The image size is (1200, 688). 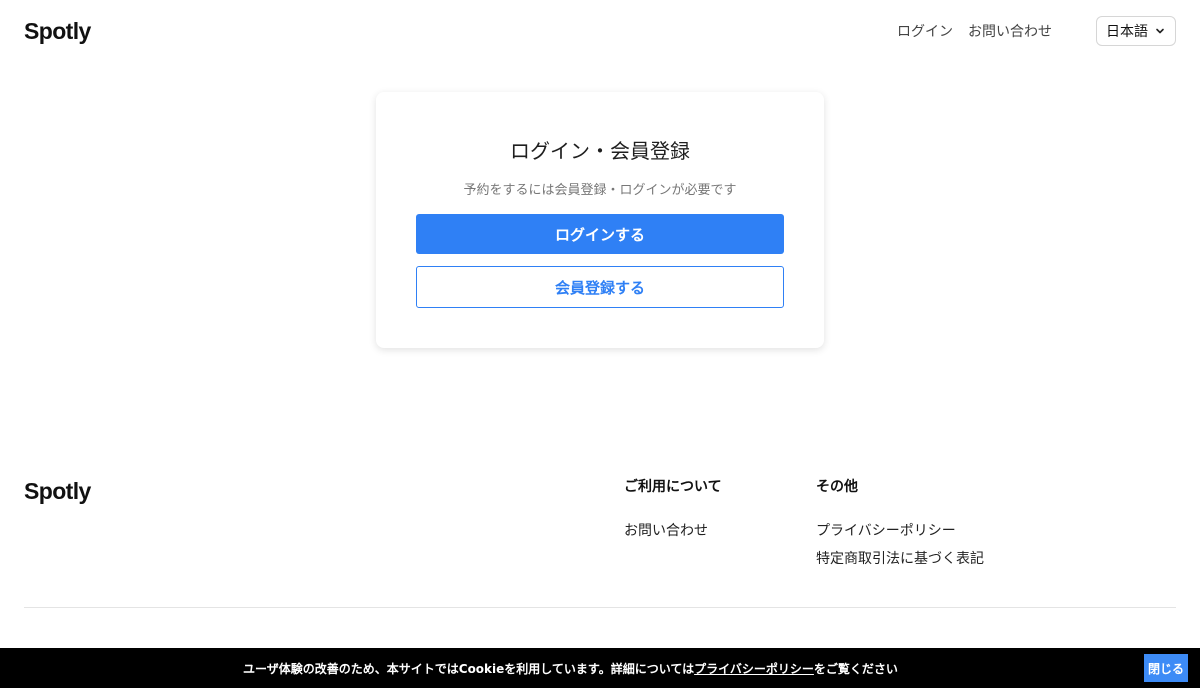 What do you see at coordinates (1127, 32) in the screenshot?
I see `language-select-value: 日本語` at bounding box center [1127, 32].